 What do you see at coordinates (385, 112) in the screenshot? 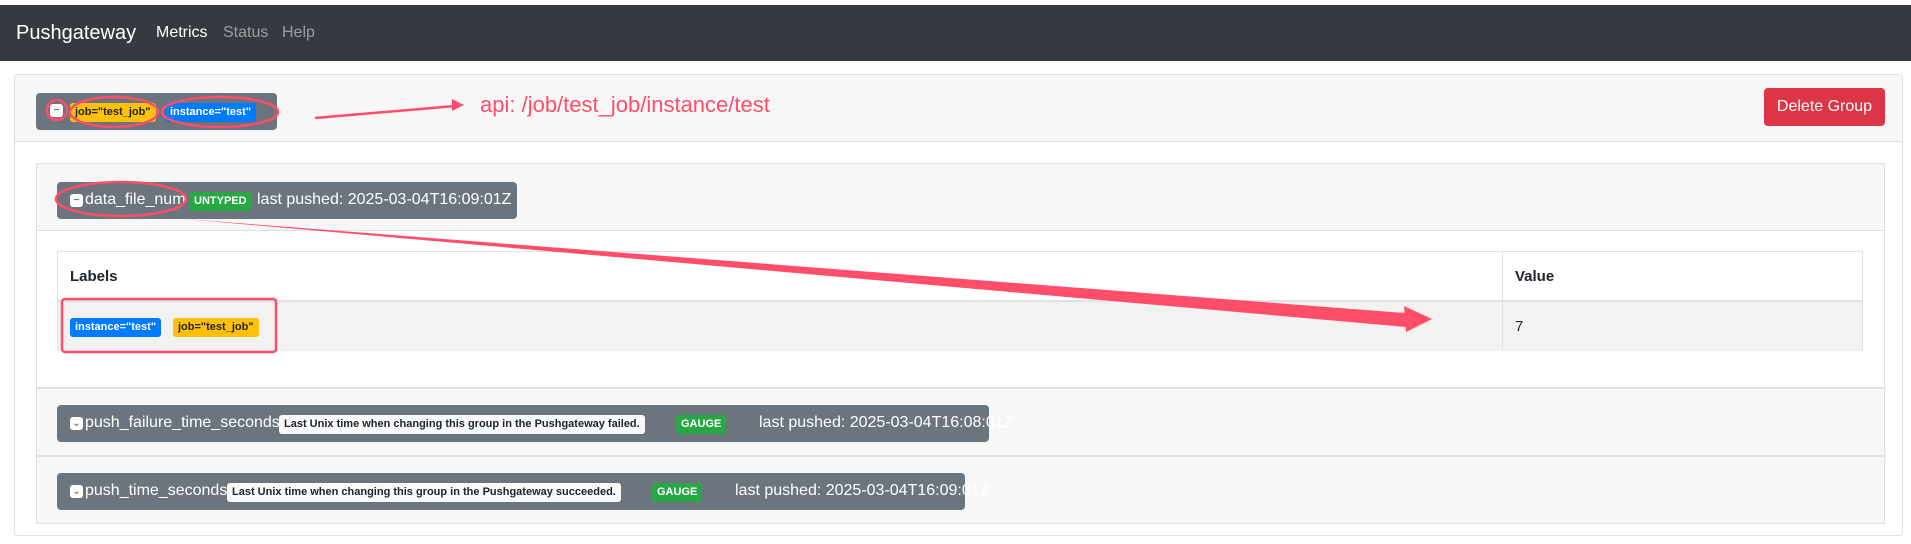
I see `annotation-line` at bounding box center [385, 112].